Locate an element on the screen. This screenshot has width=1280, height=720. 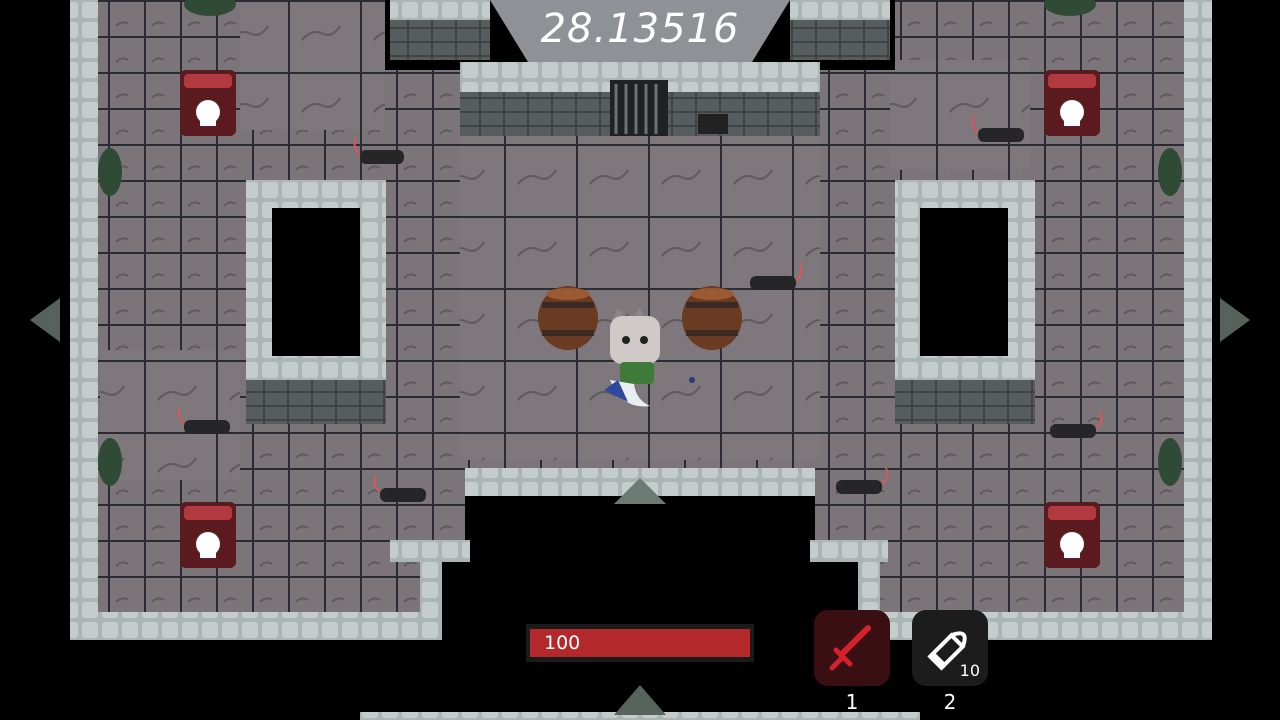
weapon-slot-sword is located at coordinates (852, 648).